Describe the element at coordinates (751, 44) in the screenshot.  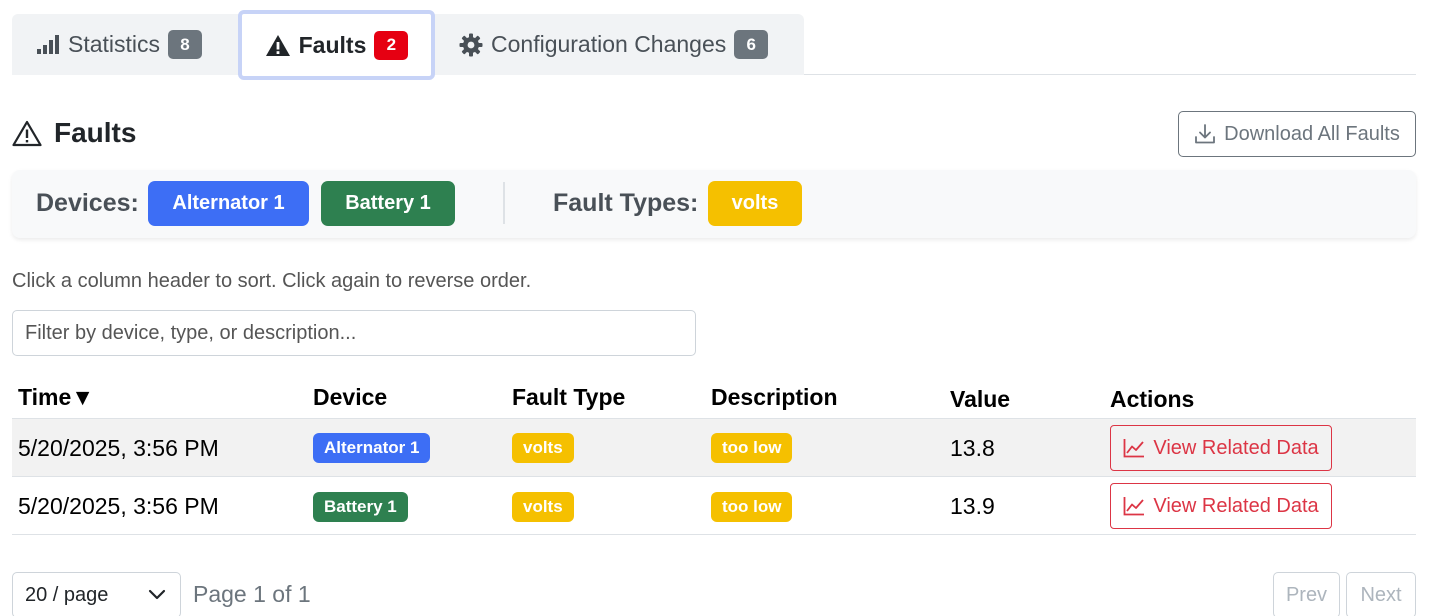
I see `tab-configuration-changes-count-badge: 6` at that location.